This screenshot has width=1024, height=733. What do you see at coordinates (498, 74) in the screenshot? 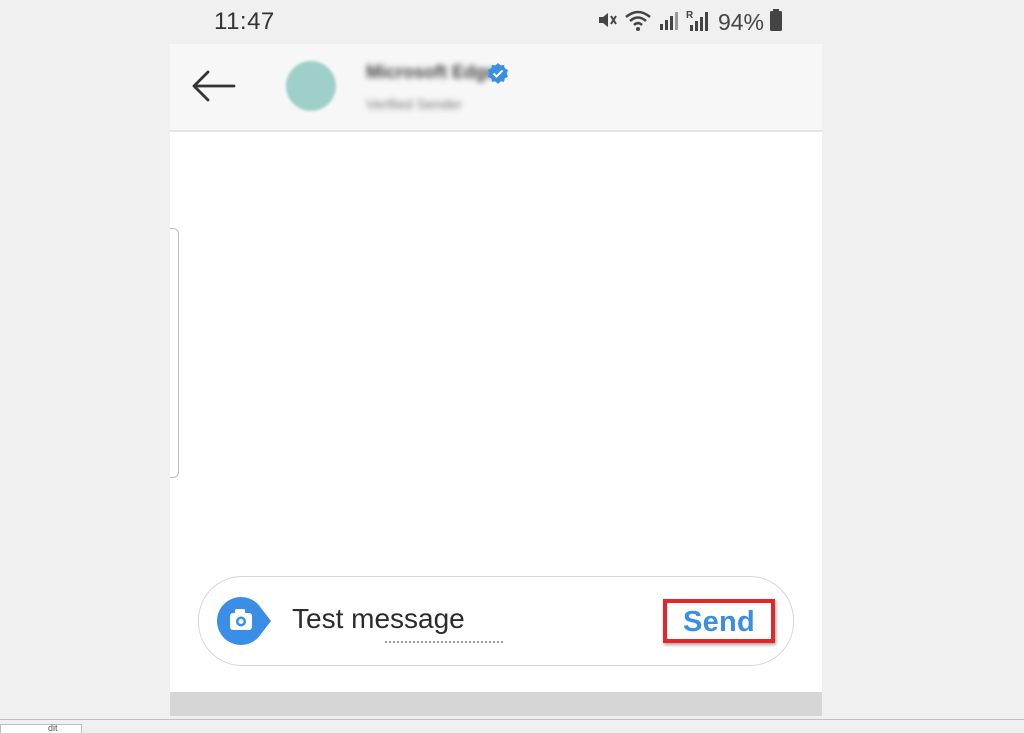
I see `verified-badge-icon` at bounding box center [498, 74].